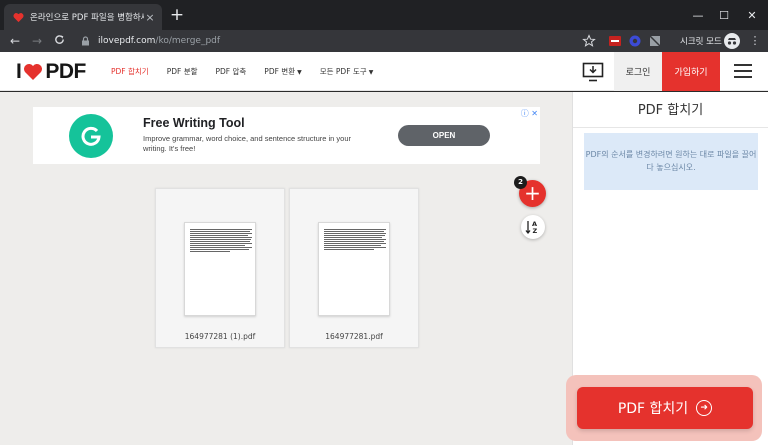 The width and height of the screenshot is (768, 445). I want to click on menu-convert-pdf: PDF 변환 ▼, so click(282, 71).